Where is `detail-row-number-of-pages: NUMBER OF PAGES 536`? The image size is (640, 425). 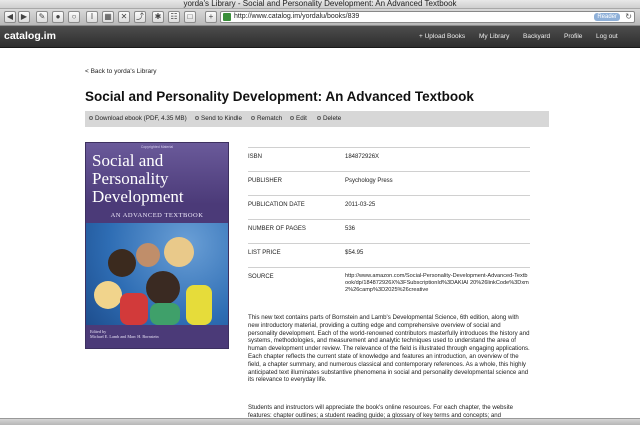
detail-row-number-of-pages: NUMBER OF PAGES 536 is located at coordinates (389, 231).